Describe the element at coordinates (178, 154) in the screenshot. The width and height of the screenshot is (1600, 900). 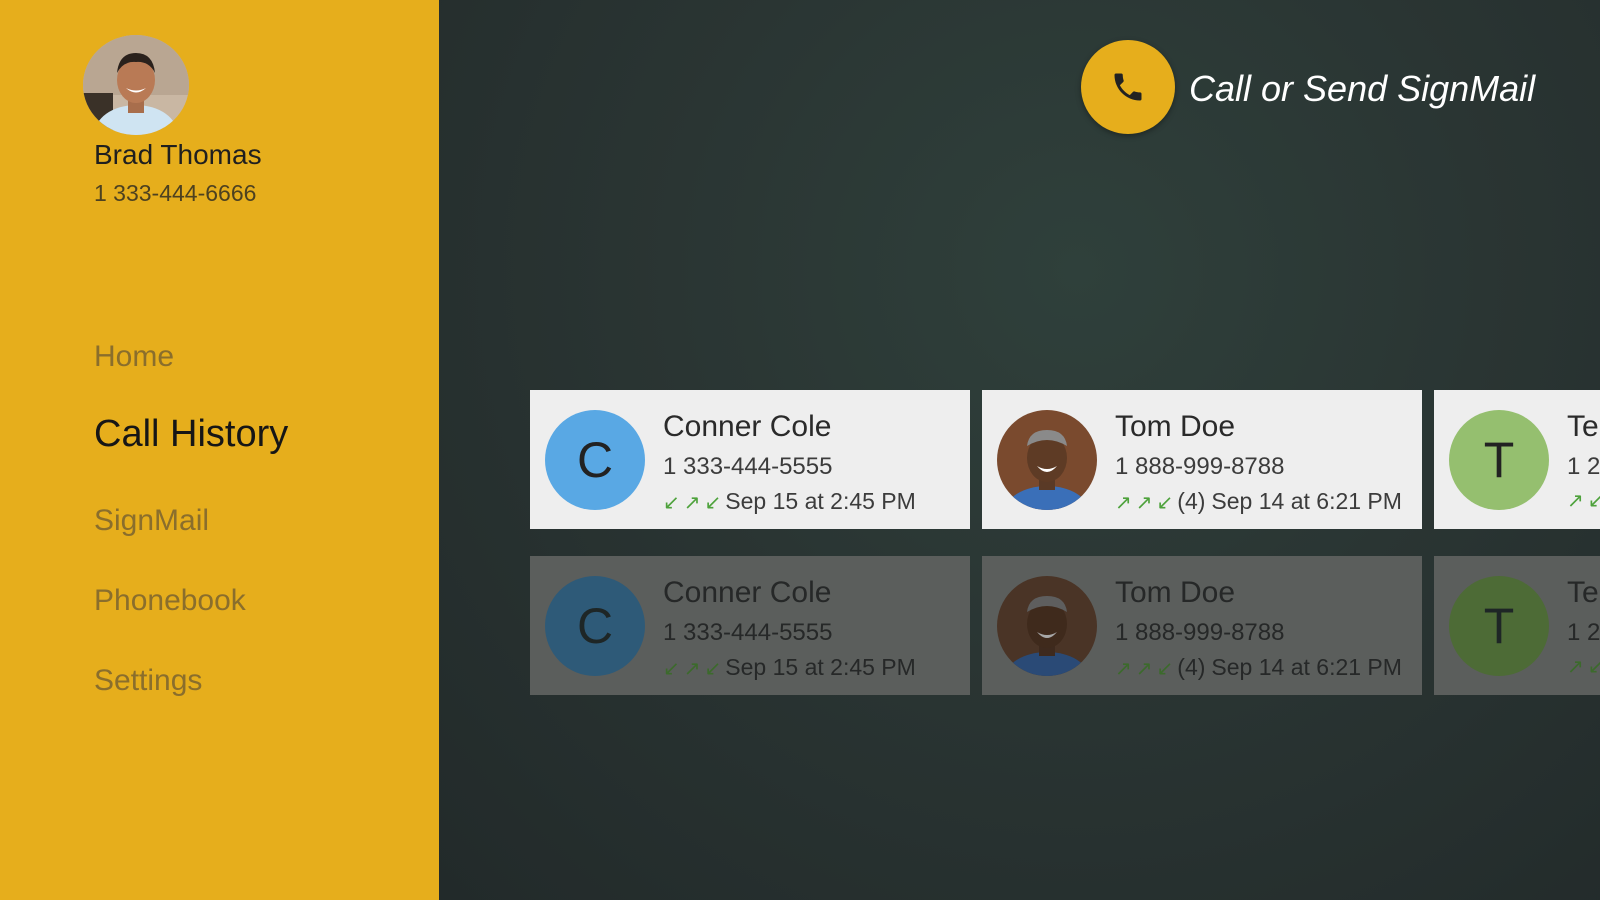
I see `profile-name: Brad Thomas` at that location.